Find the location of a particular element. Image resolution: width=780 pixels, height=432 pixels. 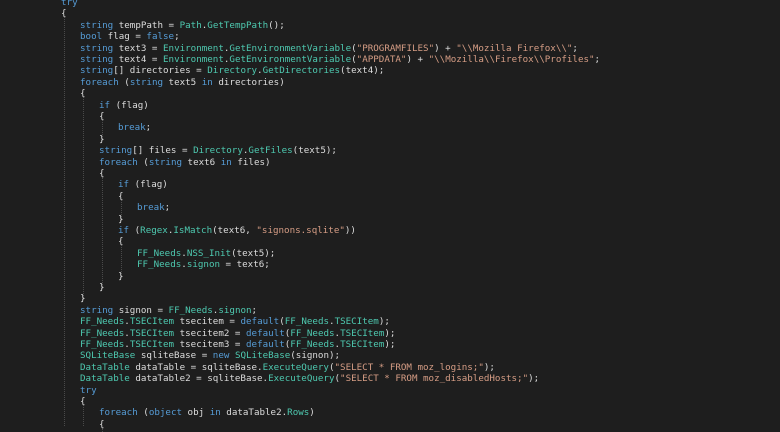

code-token: TSECItem is located at coordinates (356, 322).